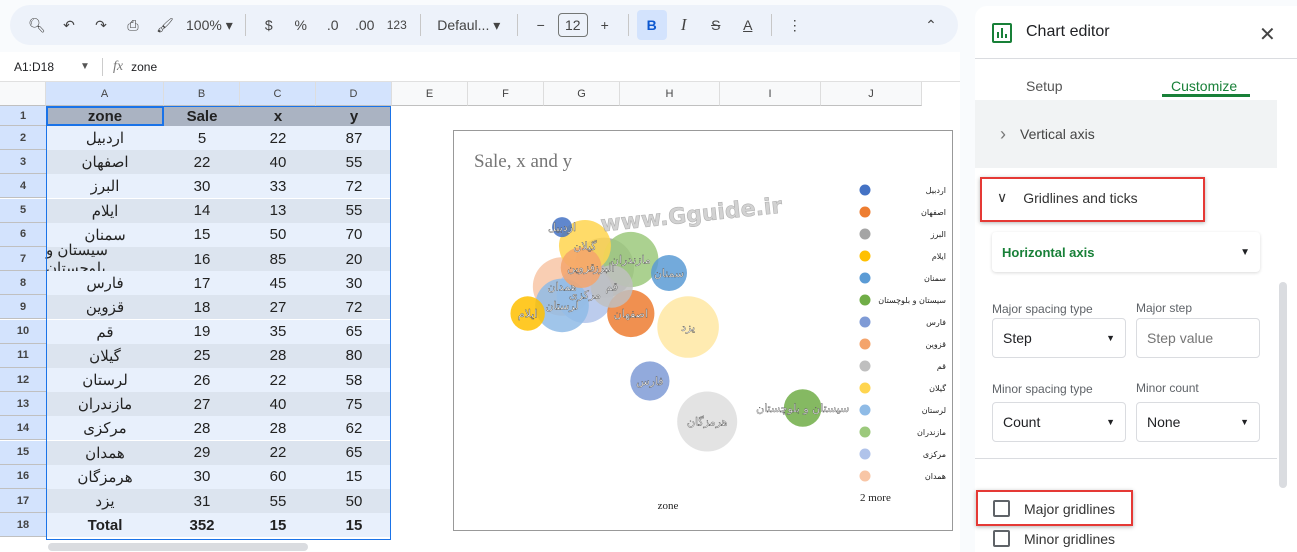 This screenshot has height=552, width=1297. I want to click on minor-gridlines-checkbox, so click(1001, 538).